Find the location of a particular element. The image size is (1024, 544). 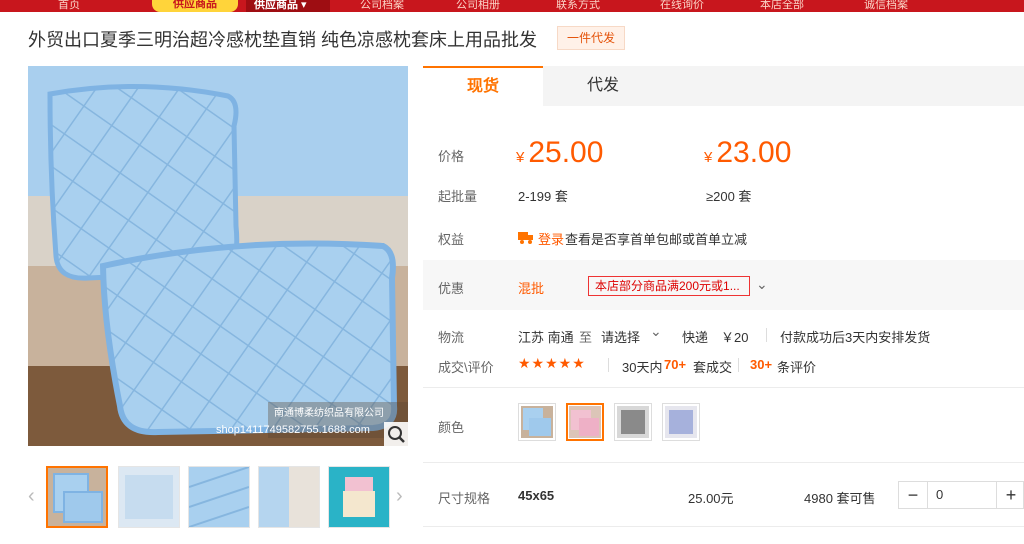

stock-available: 4980 套可售 is located at coordinates (840, 498).